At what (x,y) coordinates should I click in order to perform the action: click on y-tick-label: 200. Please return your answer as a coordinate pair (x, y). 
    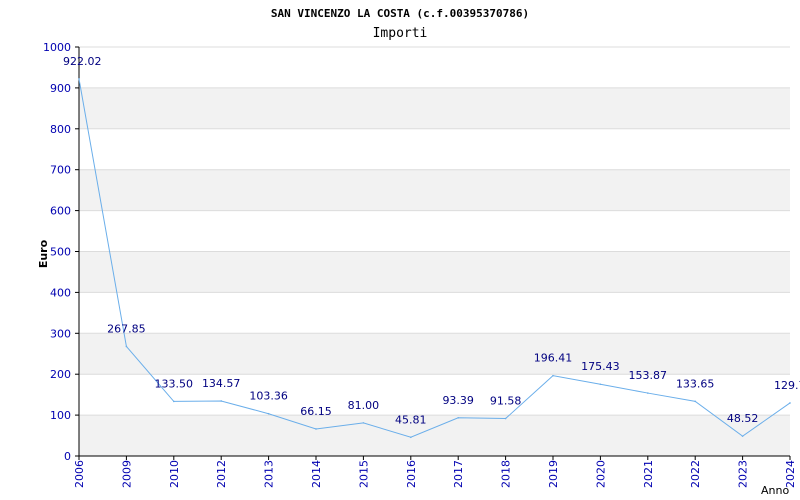
    Looking at the image, I should click on (60, 374).